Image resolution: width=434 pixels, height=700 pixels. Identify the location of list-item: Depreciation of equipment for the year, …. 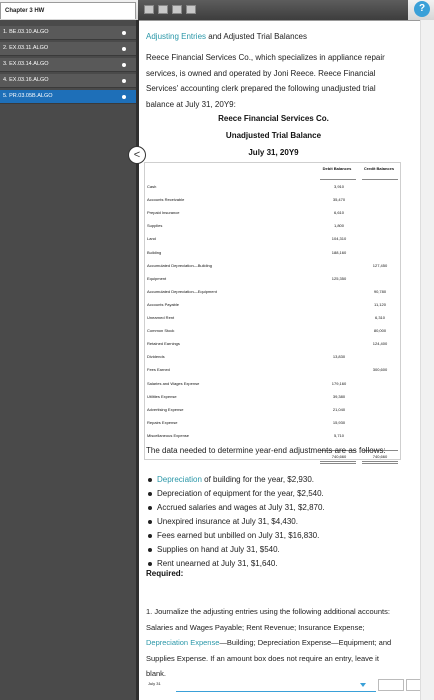
(273, 494).